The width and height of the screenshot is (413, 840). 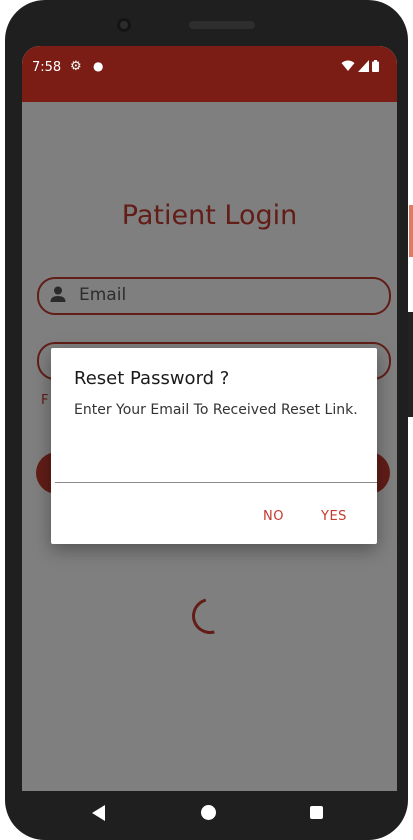 I want to click on wifi-icon, so click(x=348, y=65).